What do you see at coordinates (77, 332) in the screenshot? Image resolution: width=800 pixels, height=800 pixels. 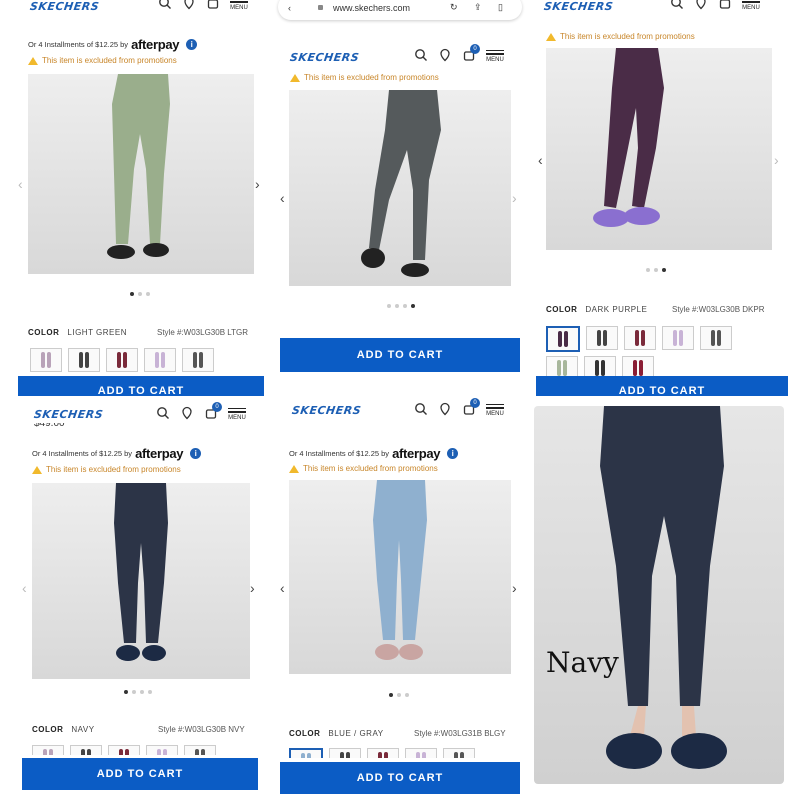 I see `color-row: COLOR LIGHT GREEN` at bounding box center [77, 332].